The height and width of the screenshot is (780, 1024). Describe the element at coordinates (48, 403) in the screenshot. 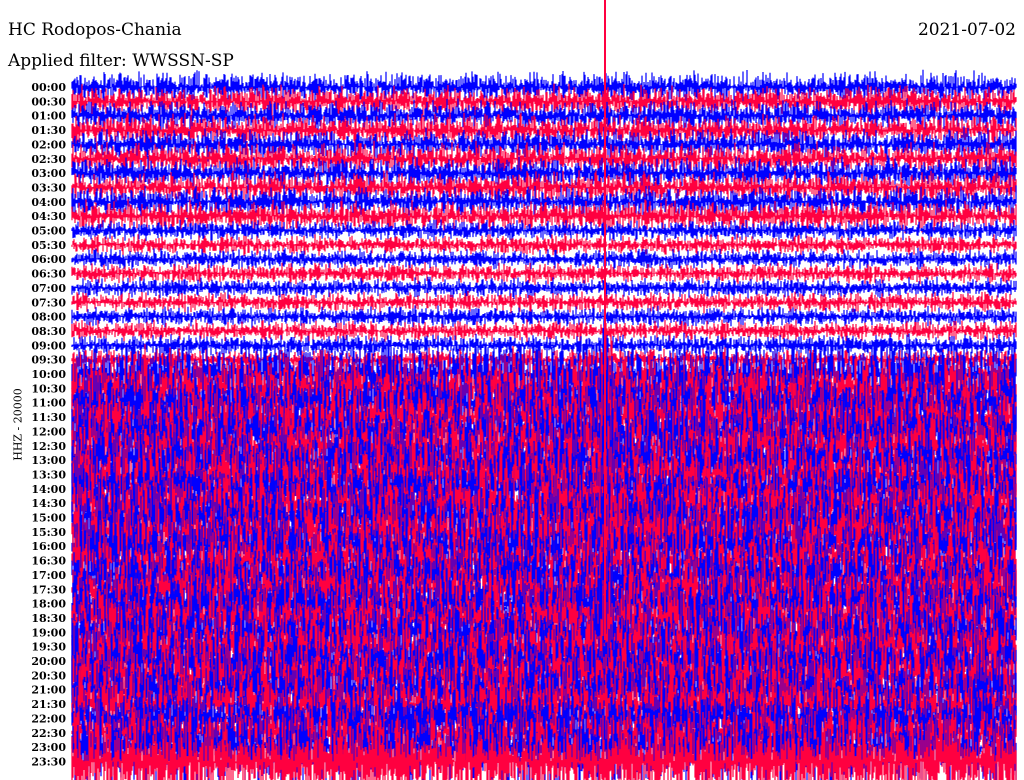

I see `trace-label: 11:00` at that location.